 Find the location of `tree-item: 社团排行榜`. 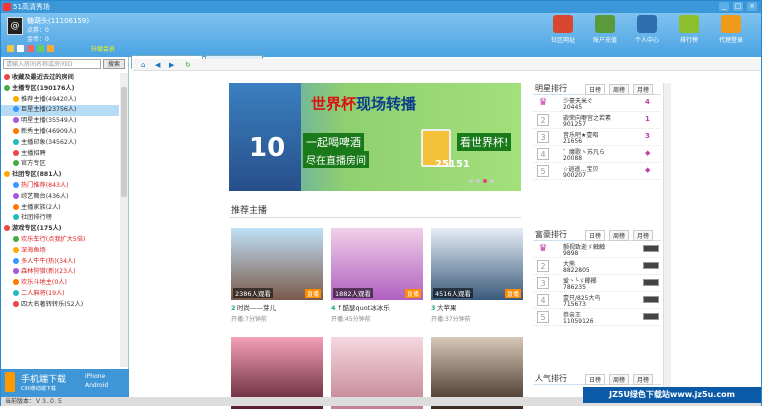

tree-item: 社团排行榜 is located at coordinates (60, 218).